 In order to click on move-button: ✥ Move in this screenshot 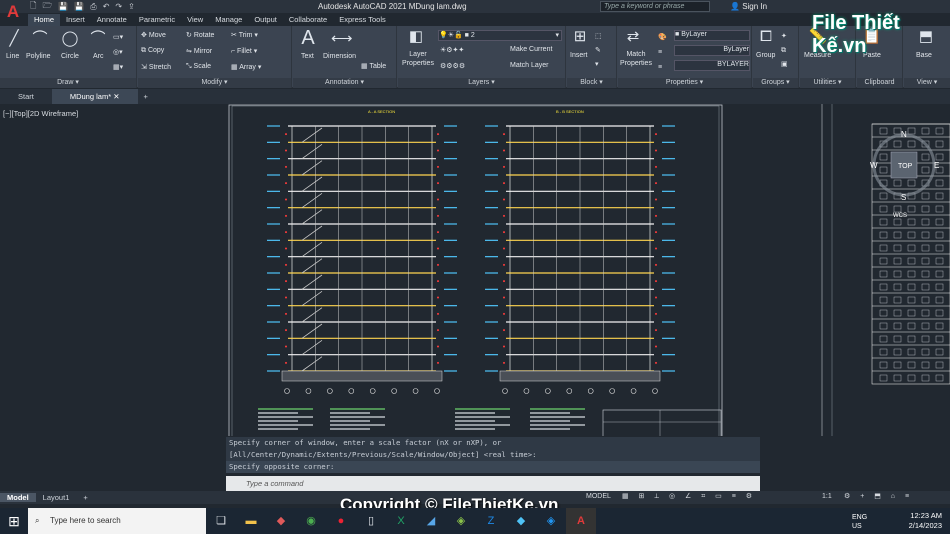, I will do `click(153, 35)`.